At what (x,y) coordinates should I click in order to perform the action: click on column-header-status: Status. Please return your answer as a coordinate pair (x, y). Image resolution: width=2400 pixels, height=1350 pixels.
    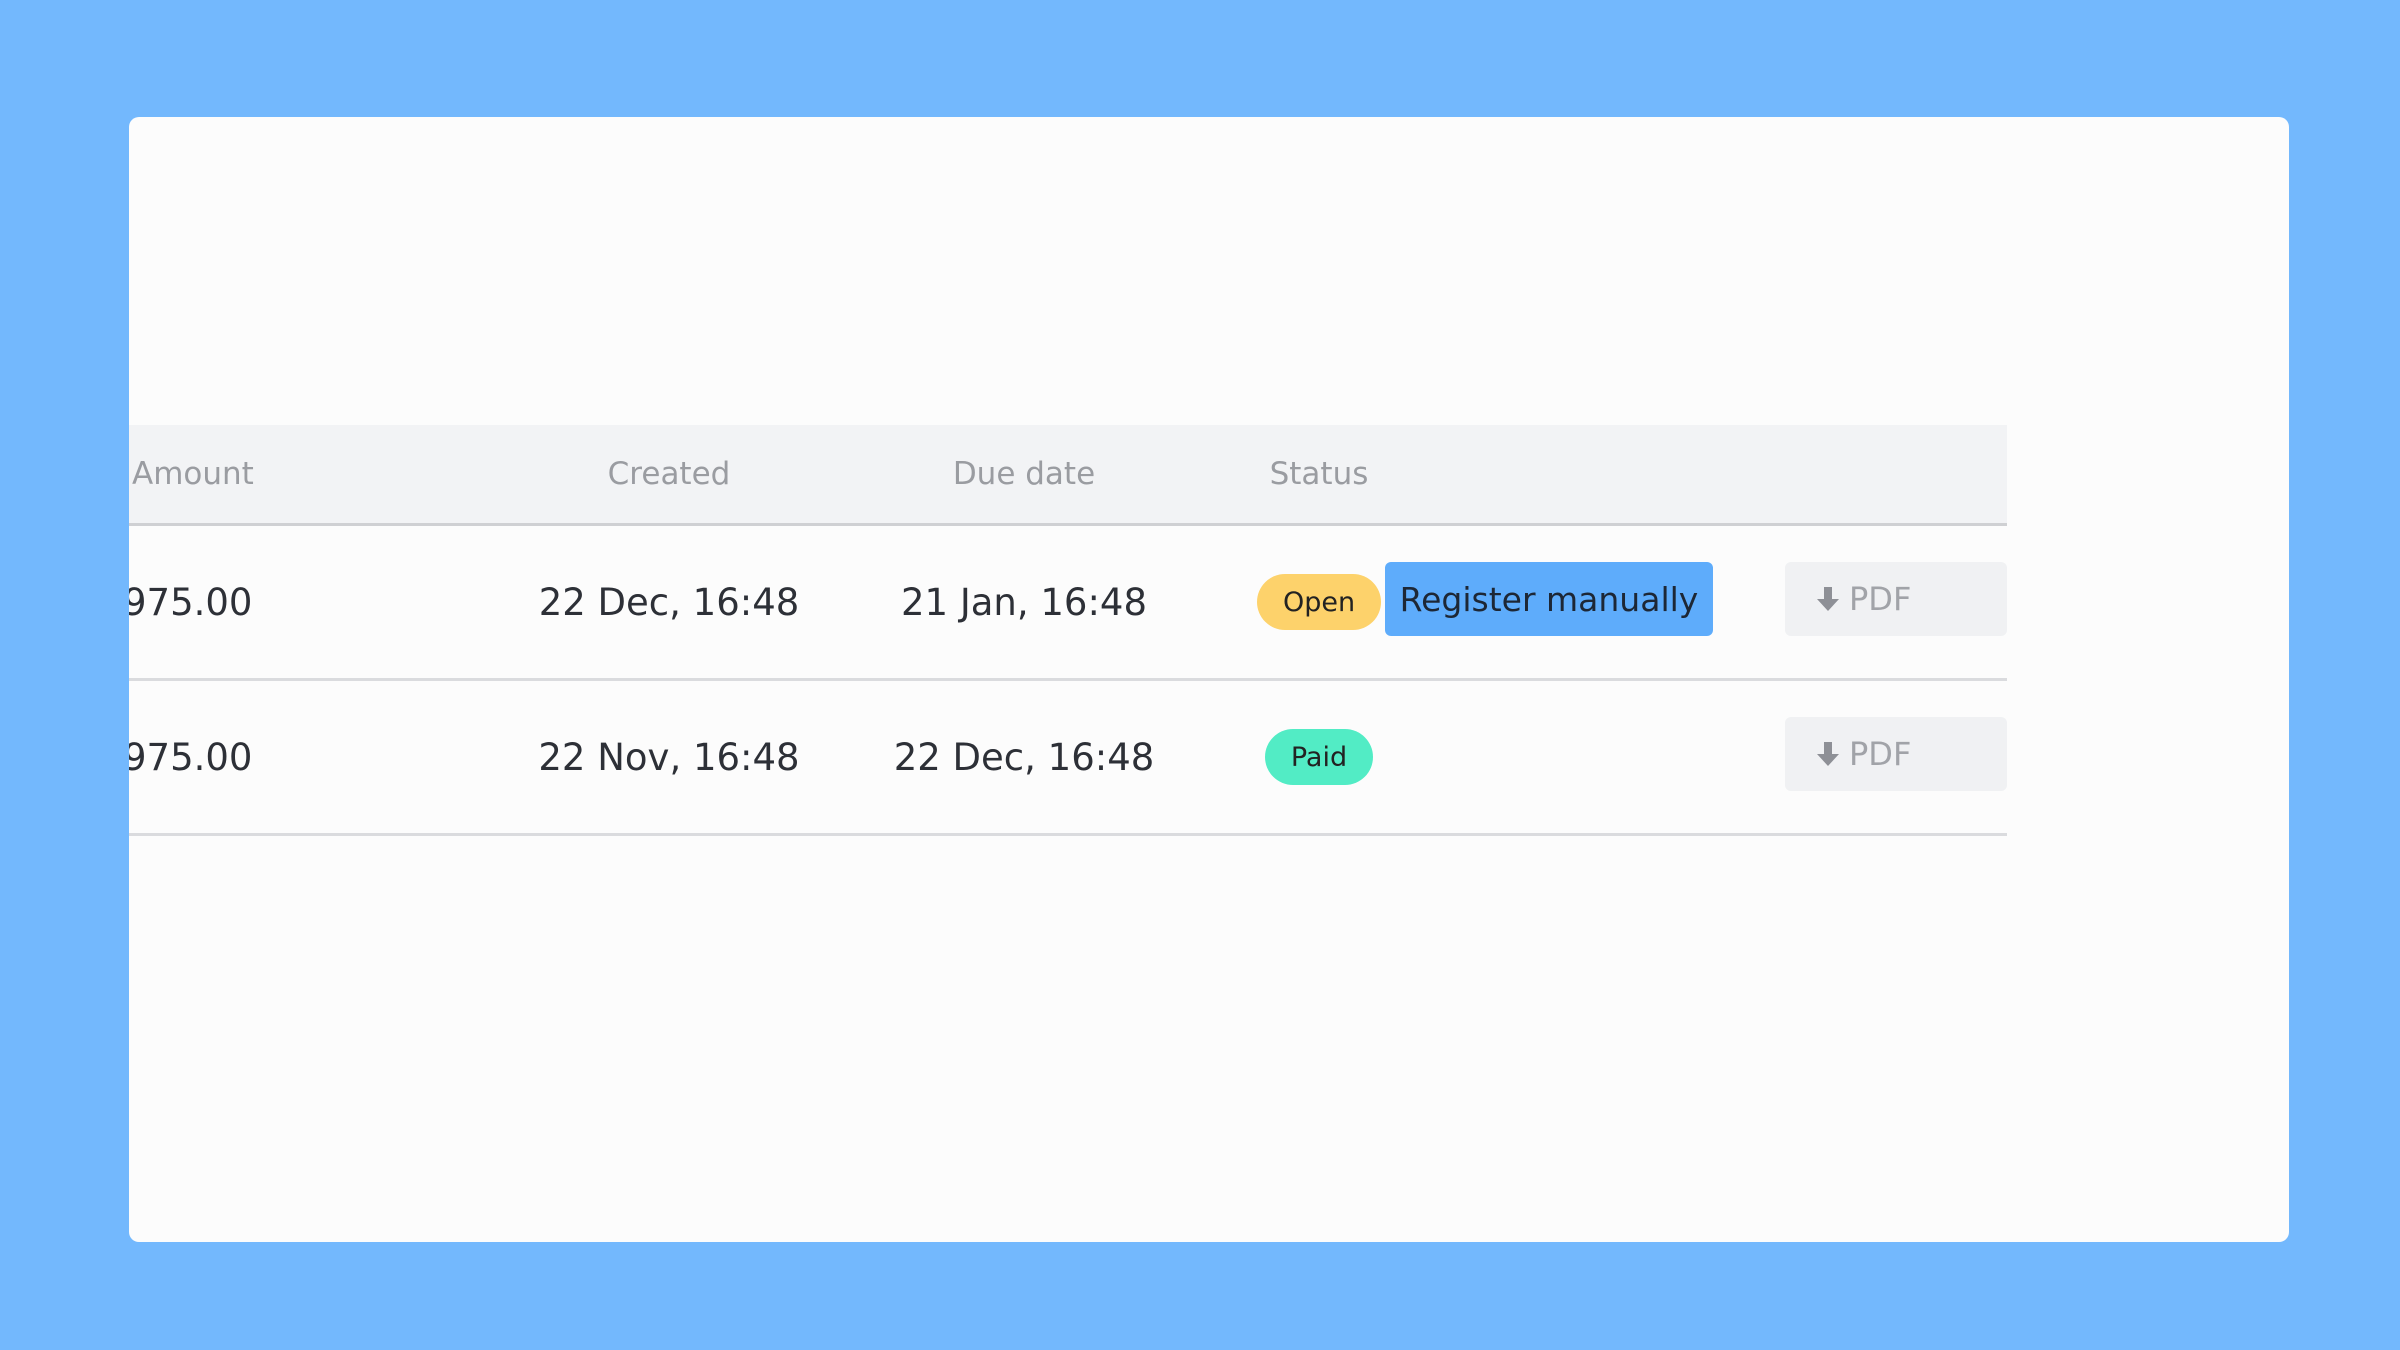
    Looking at the image, I should click on (1319, 474).